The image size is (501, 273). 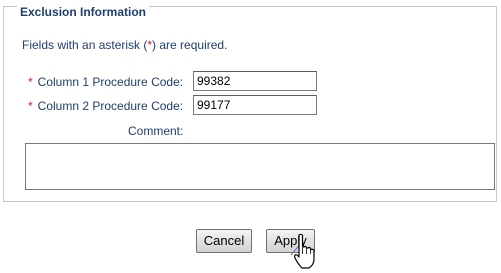 I want to click on required-note-text-before: Fields with an asterisk (, so click(x=85, y=45).